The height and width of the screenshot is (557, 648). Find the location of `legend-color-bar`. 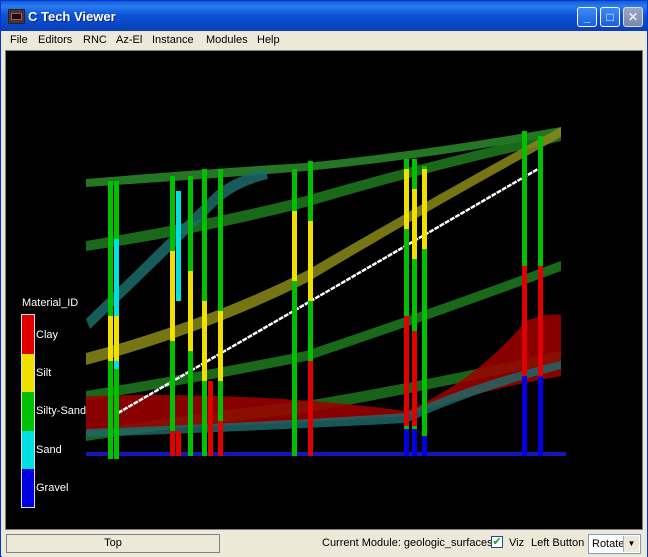

legend-color-bar is located at coordinates (28, 411).